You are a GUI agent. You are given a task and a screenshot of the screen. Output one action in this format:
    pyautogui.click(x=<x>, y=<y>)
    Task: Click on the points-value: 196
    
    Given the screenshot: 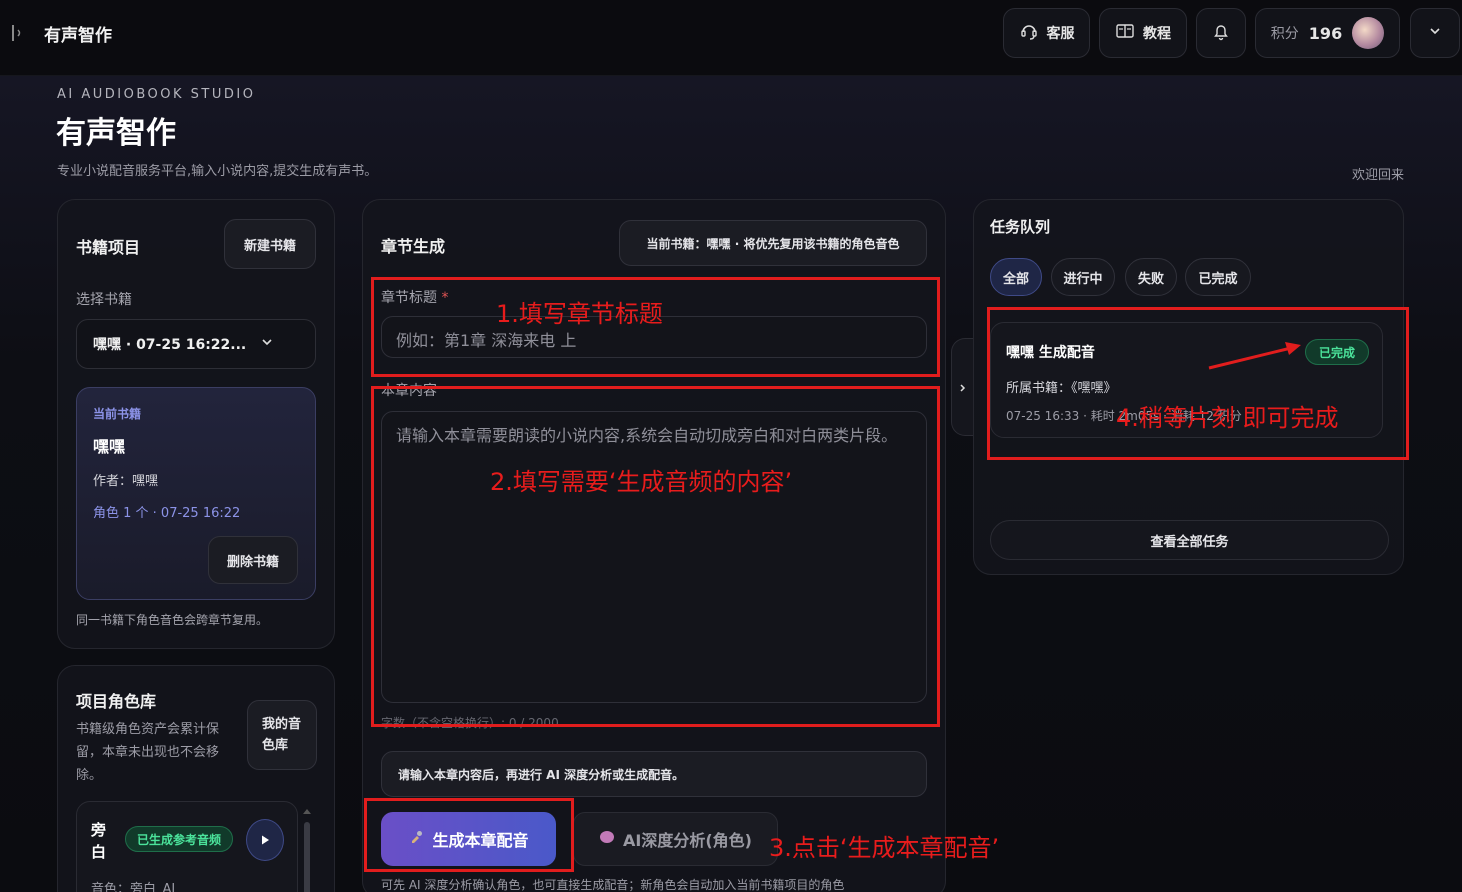 What is the action you would take?
    pyautogui.click(x=1325, y=33)
    